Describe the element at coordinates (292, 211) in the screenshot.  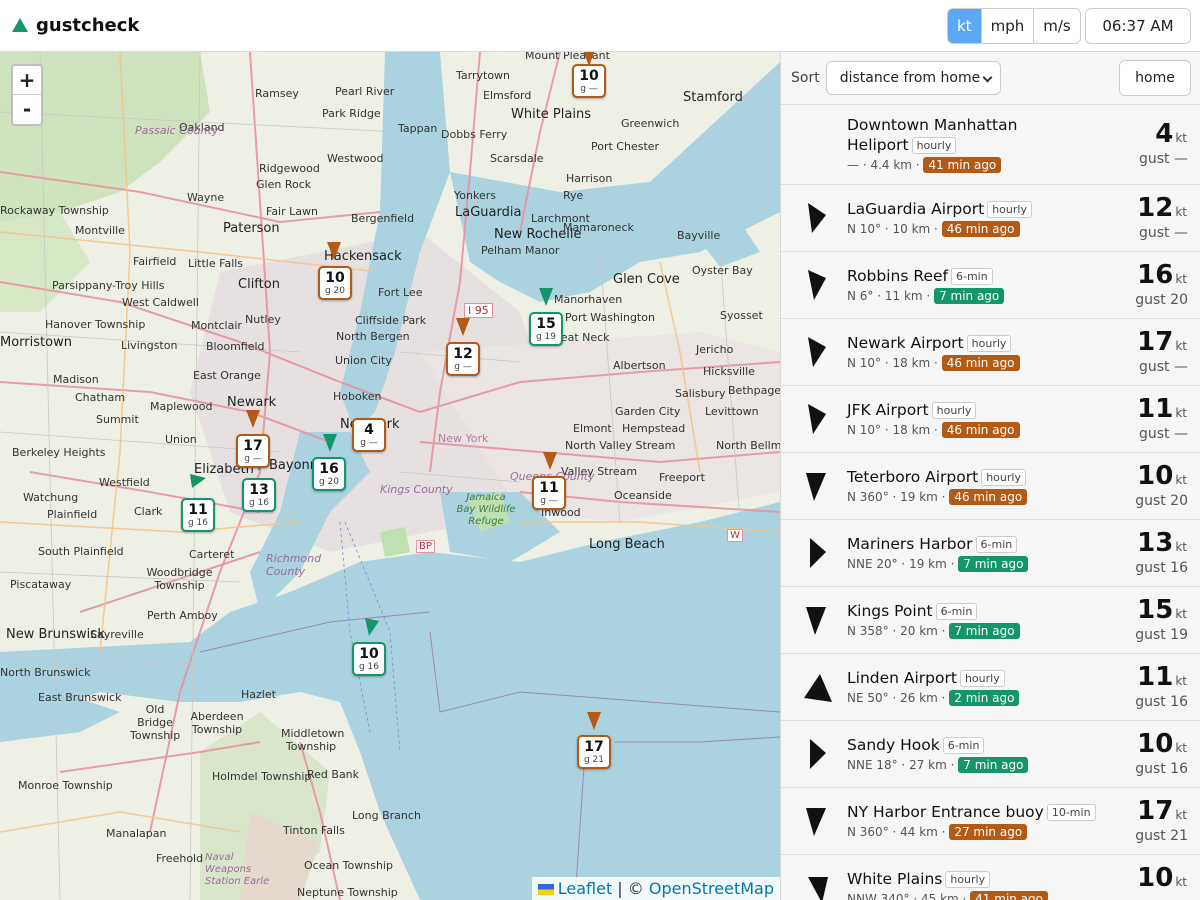
I see `label-fair-lawn: Fair Lawn` at that location.